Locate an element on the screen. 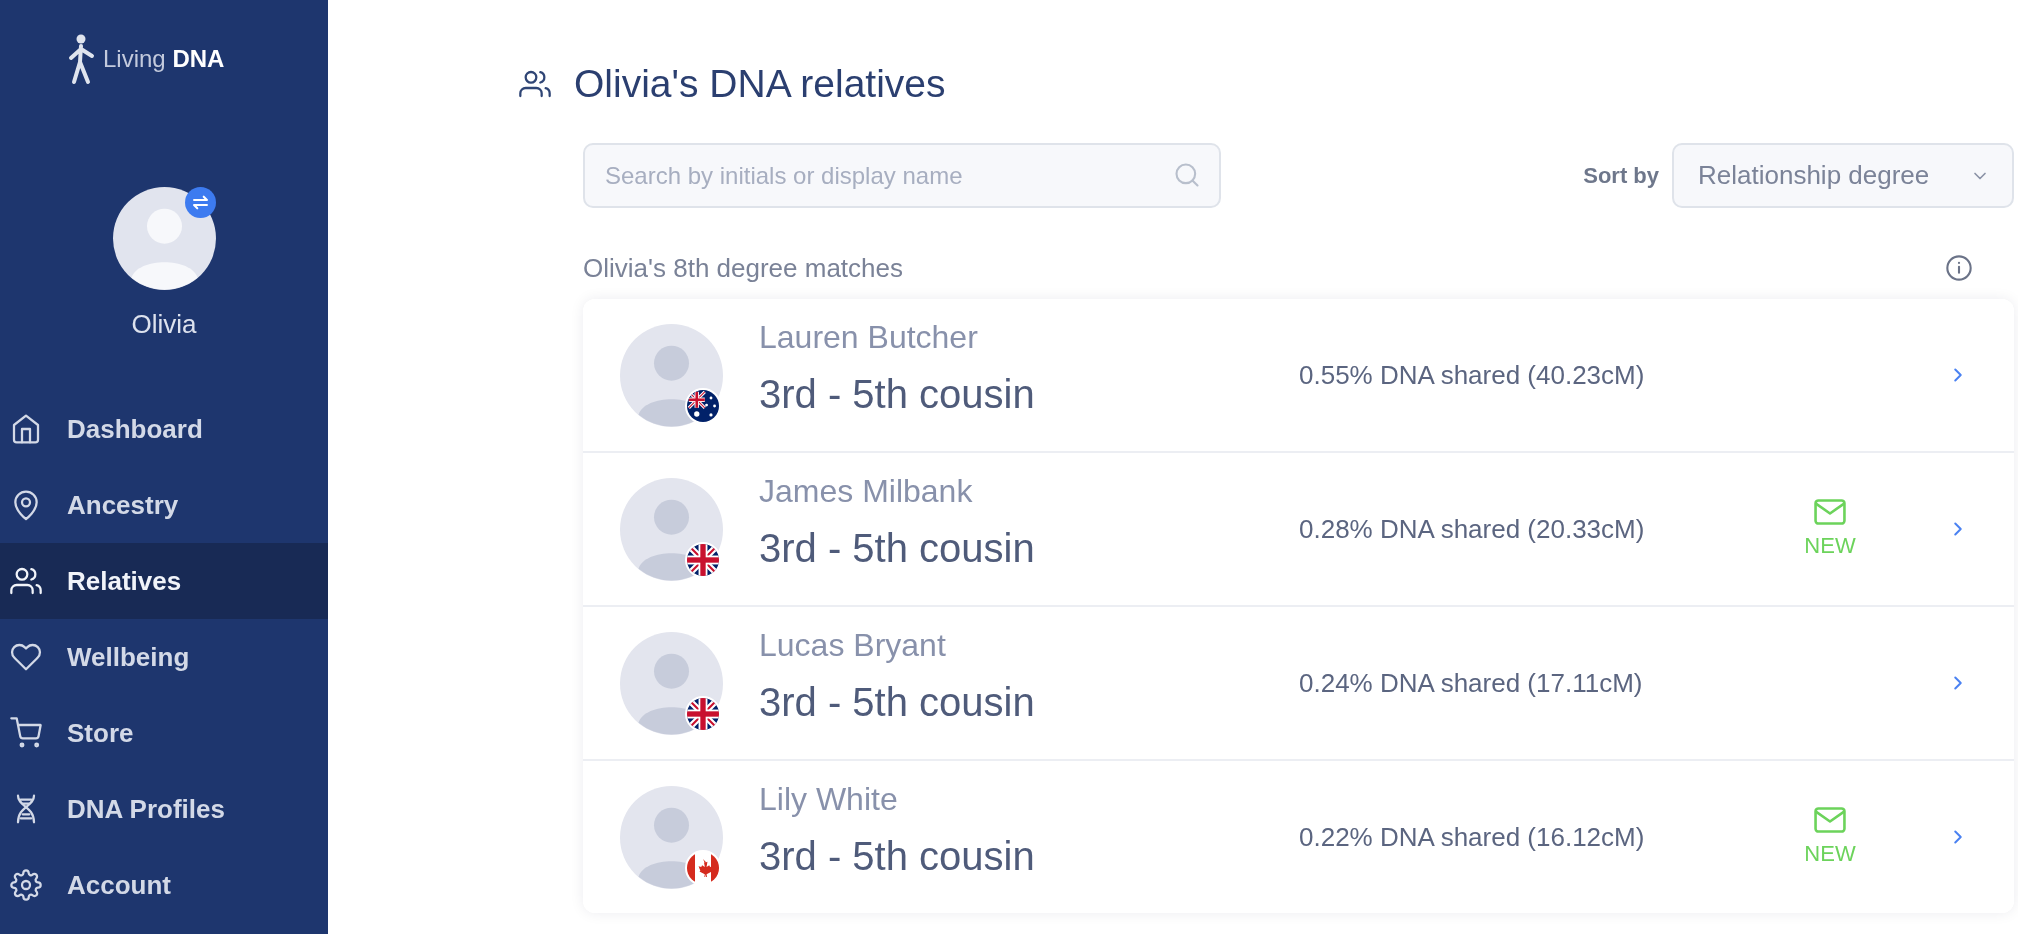 Image resolution: width=2018 pixels, height=934 pixels. cart-icon is located at coordinates (26, 733).